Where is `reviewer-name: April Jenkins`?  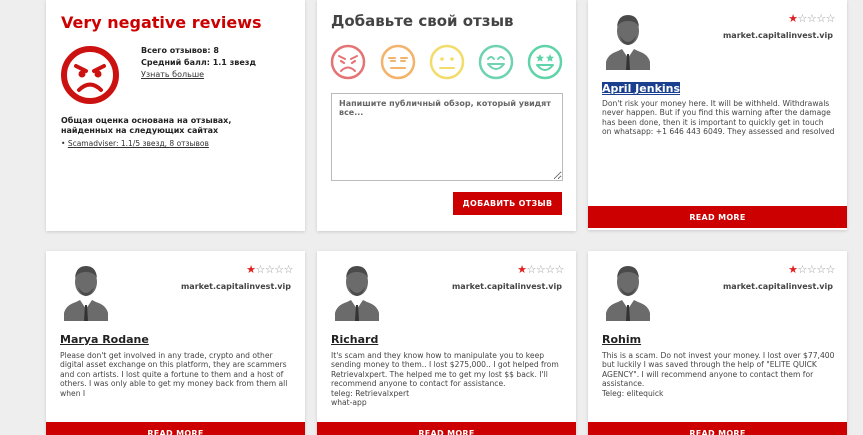 reviewer-name: April Jenkins is located at coordinates (641, 88).